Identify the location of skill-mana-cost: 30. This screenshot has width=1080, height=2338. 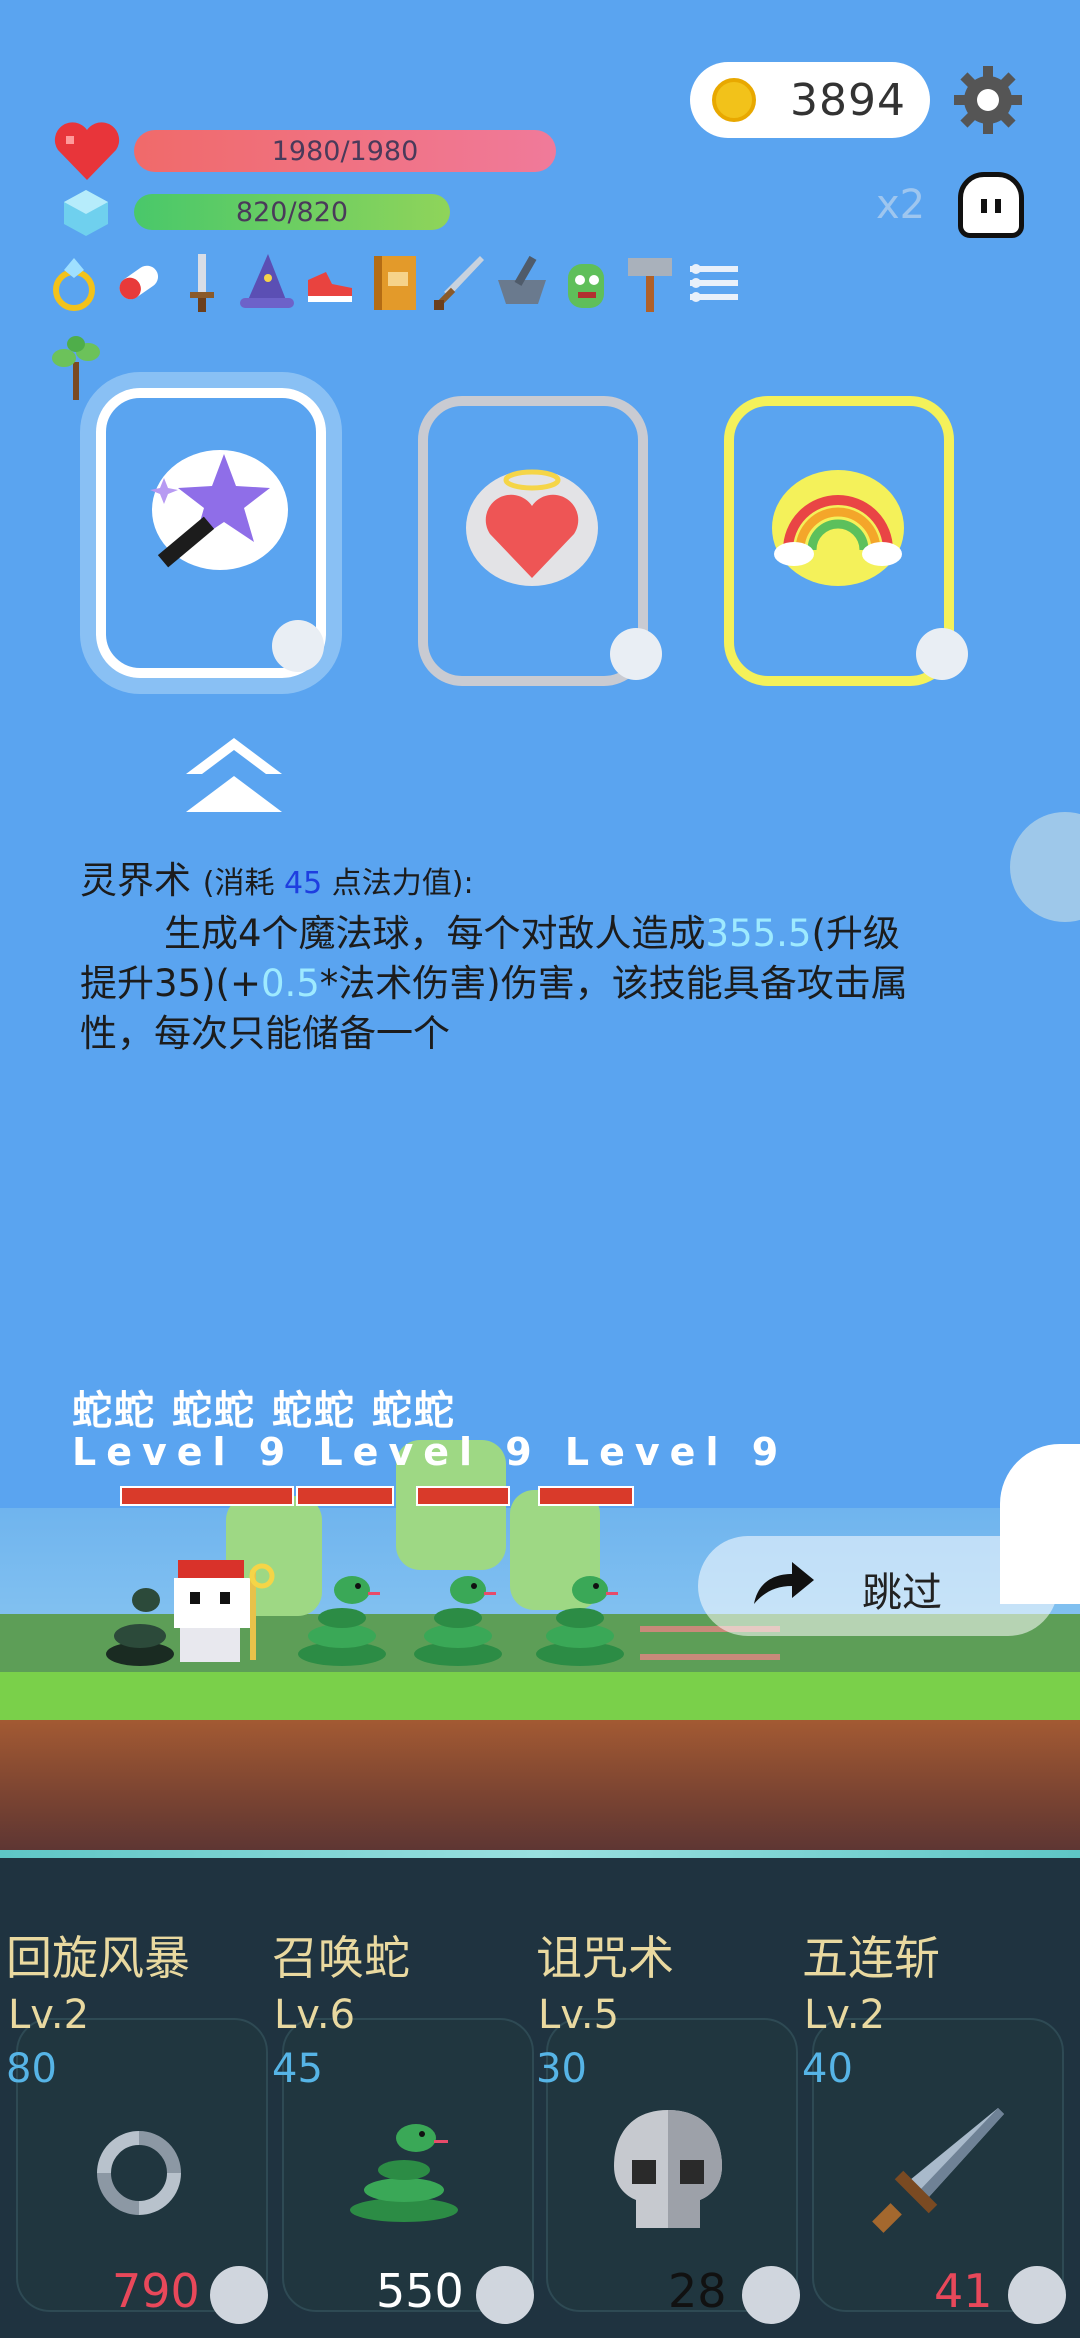
(561, 2069).